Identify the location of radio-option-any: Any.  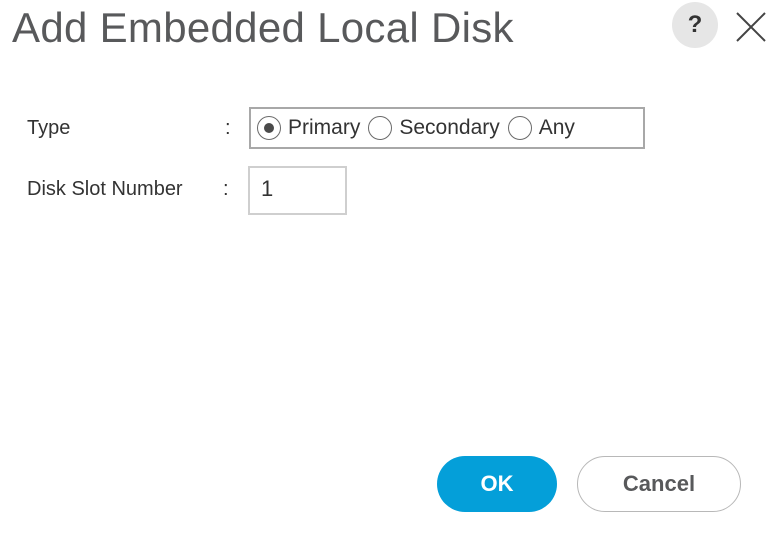
(541, 128).